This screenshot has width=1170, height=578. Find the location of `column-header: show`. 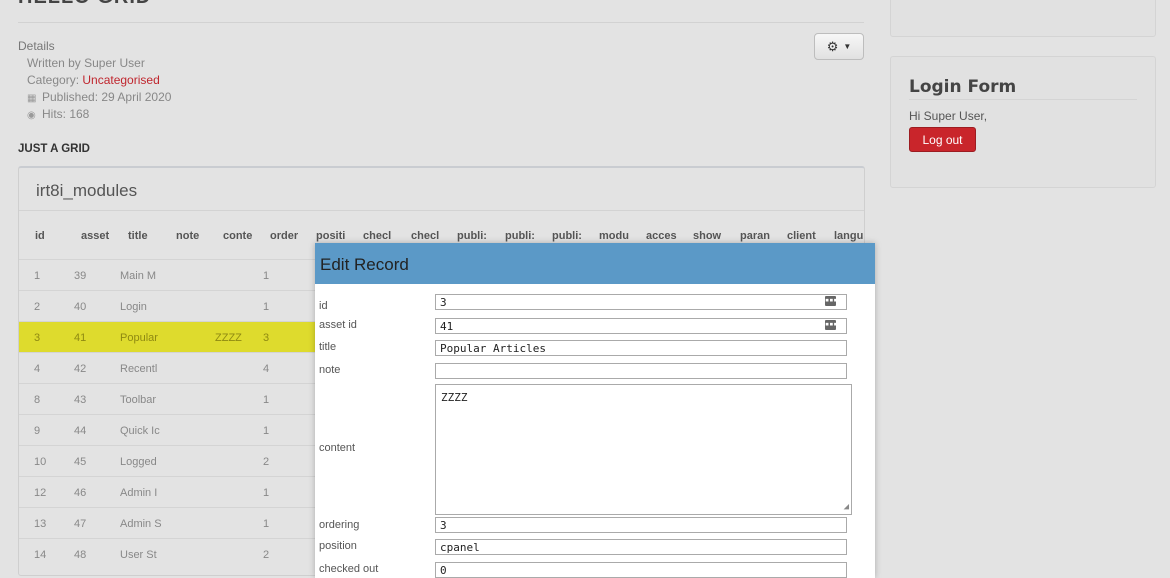

column-header: show is located at coordinates (707, 236).